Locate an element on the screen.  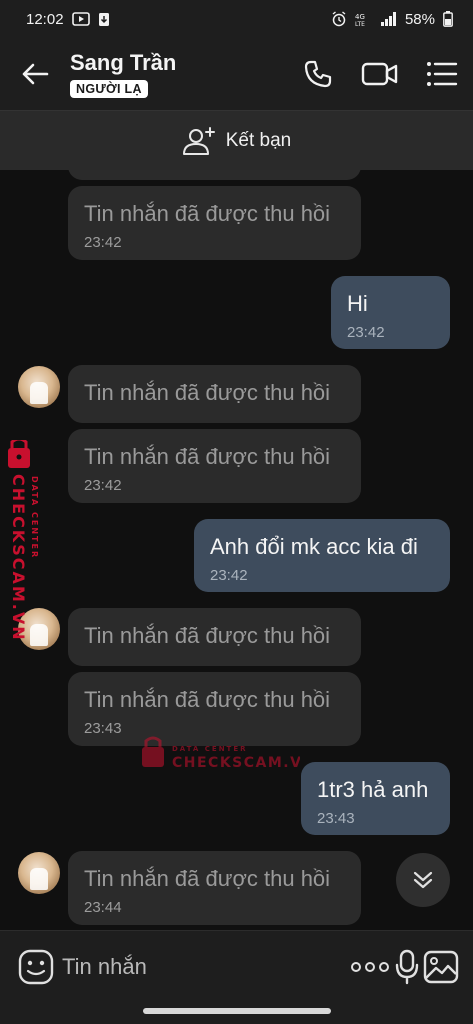
more-dots-icon is located at coordinates (370, 966).